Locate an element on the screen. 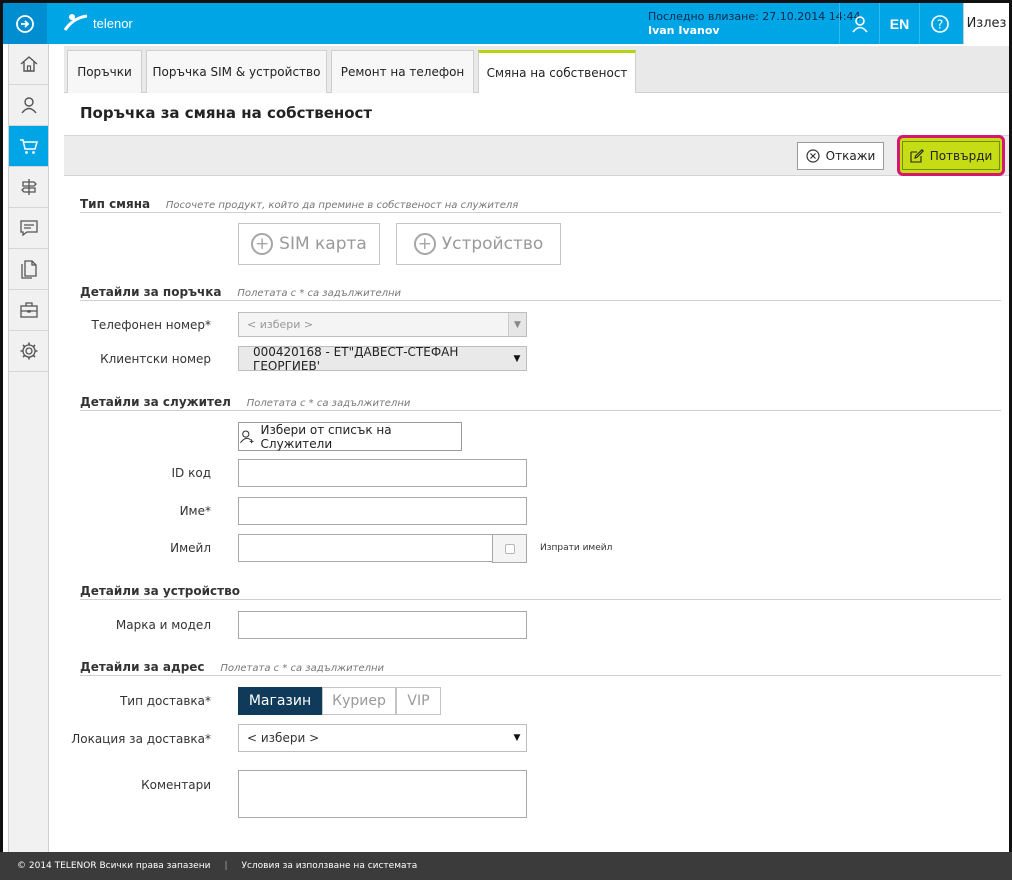 Image resolution: width=1012 pixels, height=880 pixels. section-heading: Тип смяна is located at coordinates (115, 204).